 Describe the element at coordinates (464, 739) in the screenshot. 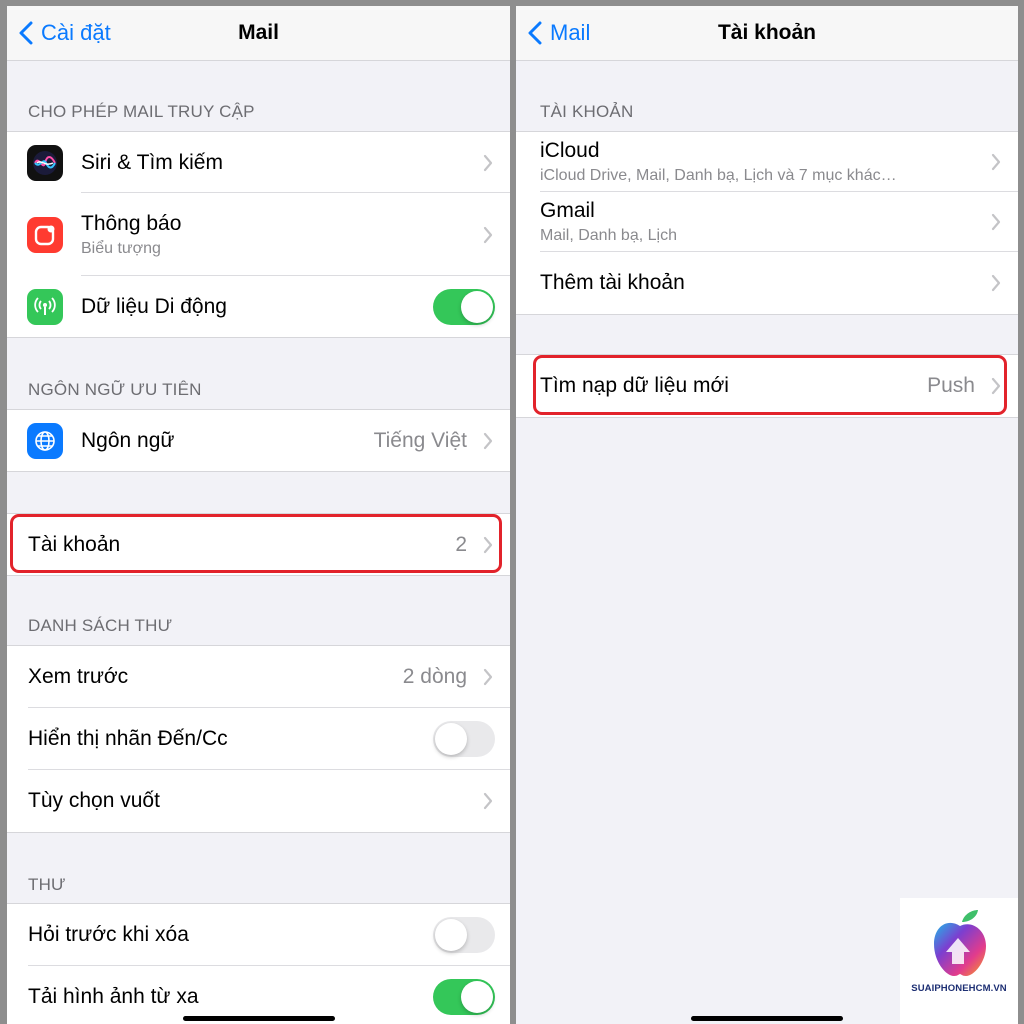

I see `show-to-cc-toggle` at that location.